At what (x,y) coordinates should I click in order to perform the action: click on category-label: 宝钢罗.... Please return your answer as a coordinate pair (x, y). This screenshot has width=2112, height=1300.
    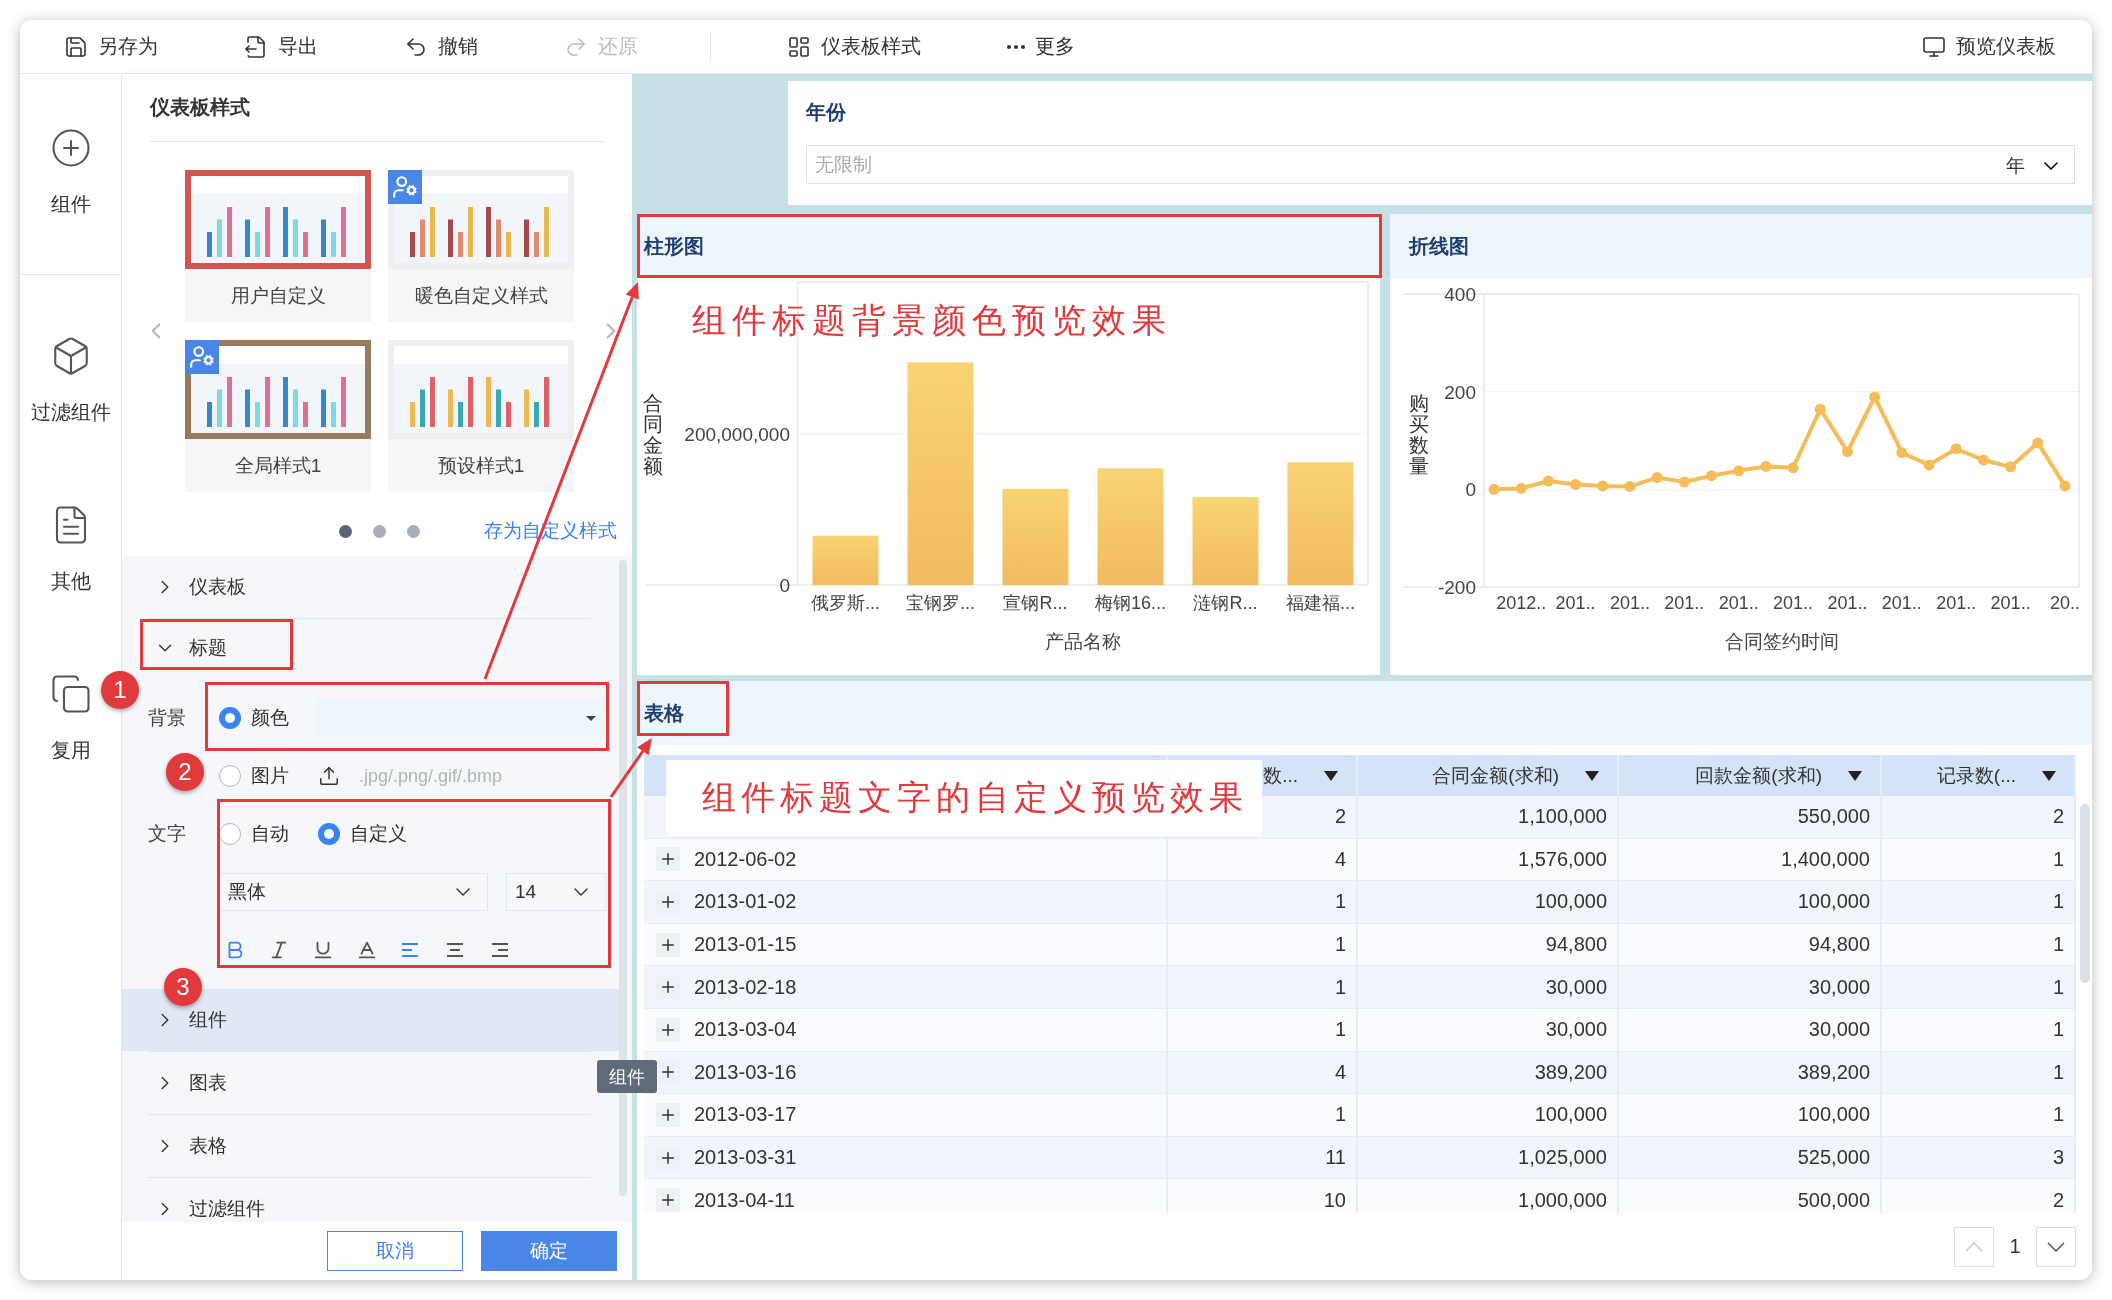
    Looking at the image, I should click on (940, 603).